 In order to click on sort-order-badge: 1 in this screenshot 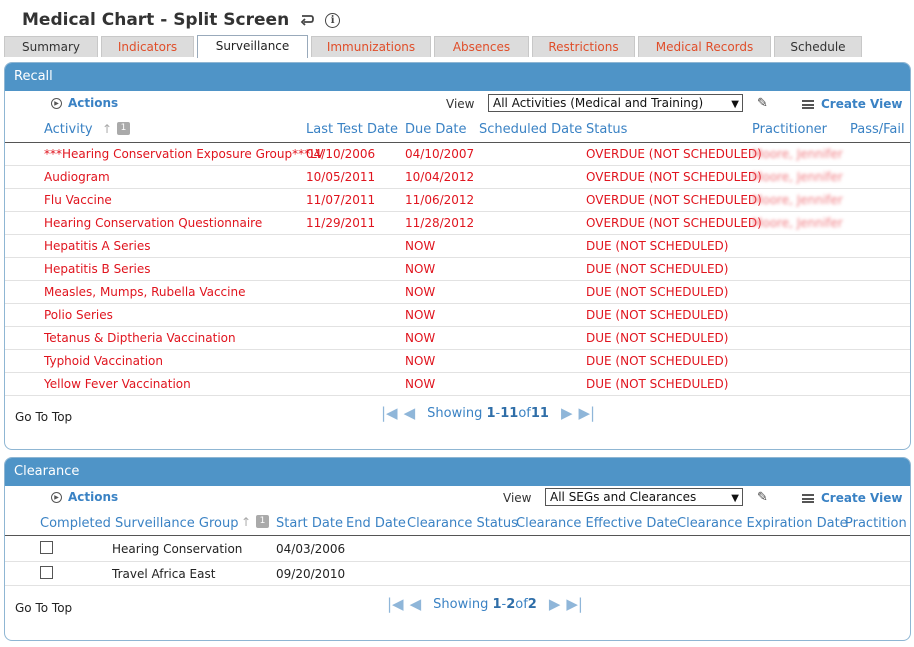, I will do `click(123, 128)`.